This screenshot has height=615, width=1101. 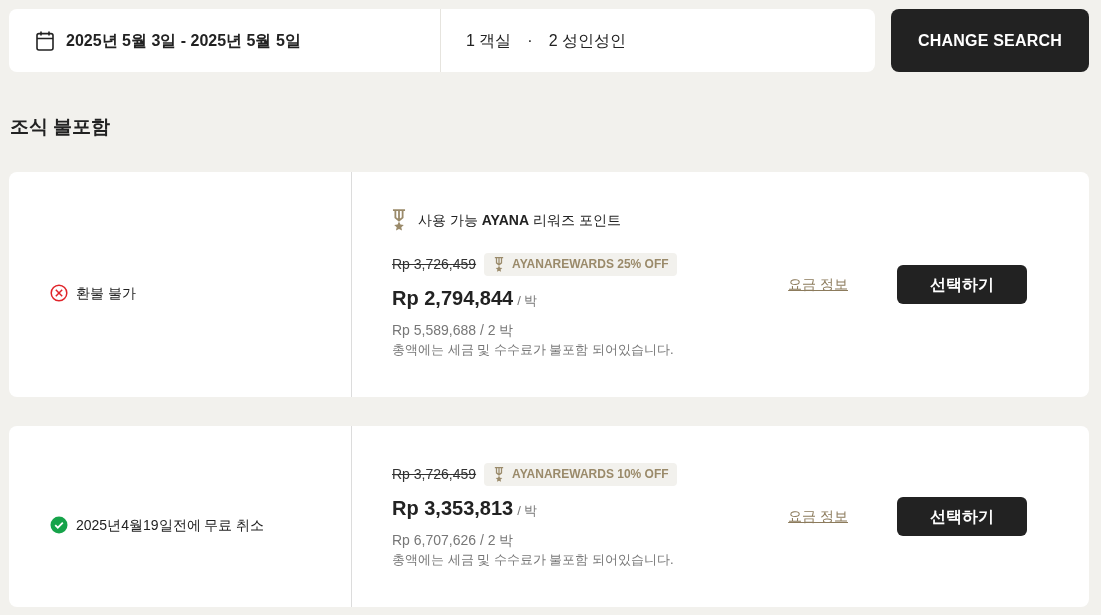 What do you see at coordinates (453, 540) in the screenshot?
I see `total-price-text: Rp 6,707,626 / 2 박` at bounding box center [453, 540].